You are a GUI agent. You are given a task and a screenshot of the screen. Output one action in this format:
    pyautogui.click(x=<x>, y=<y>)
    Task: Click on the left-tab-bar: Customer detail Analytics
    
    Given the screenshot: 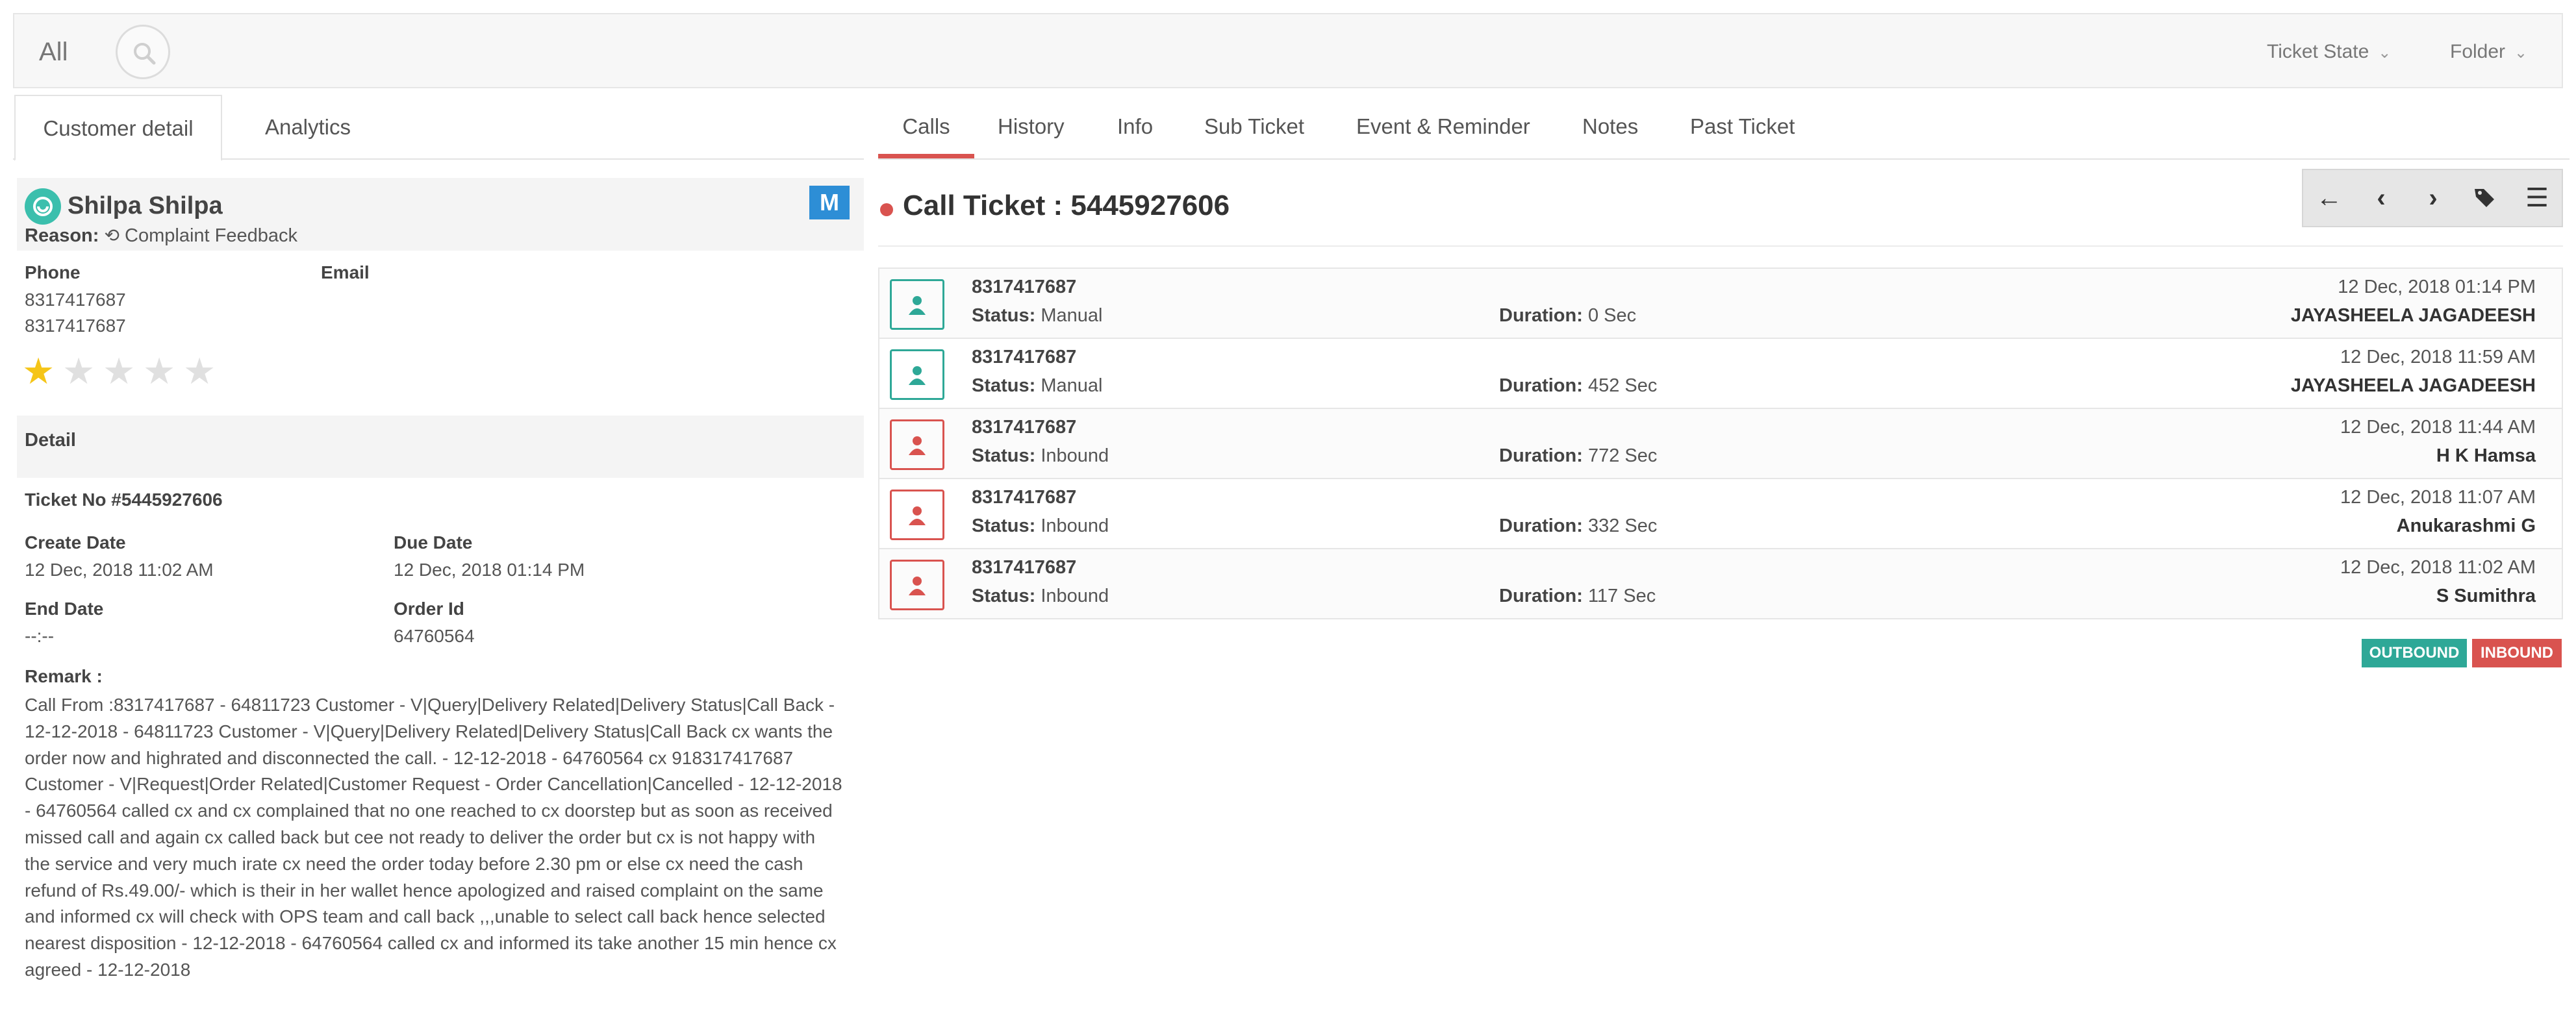 What is the action you would take?
    pyautogui.click(x=439, y=126)
    